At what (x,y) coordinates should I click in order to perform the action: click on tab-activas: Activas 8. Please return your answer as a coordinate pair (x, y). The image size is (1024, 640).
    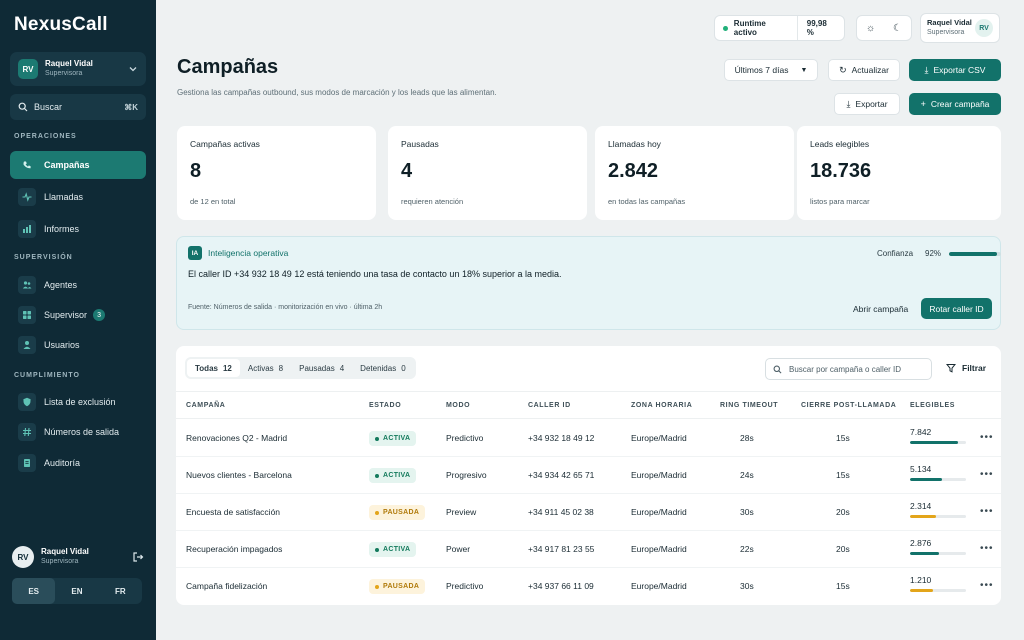
    Looking at the image, I should click on (265, 368).